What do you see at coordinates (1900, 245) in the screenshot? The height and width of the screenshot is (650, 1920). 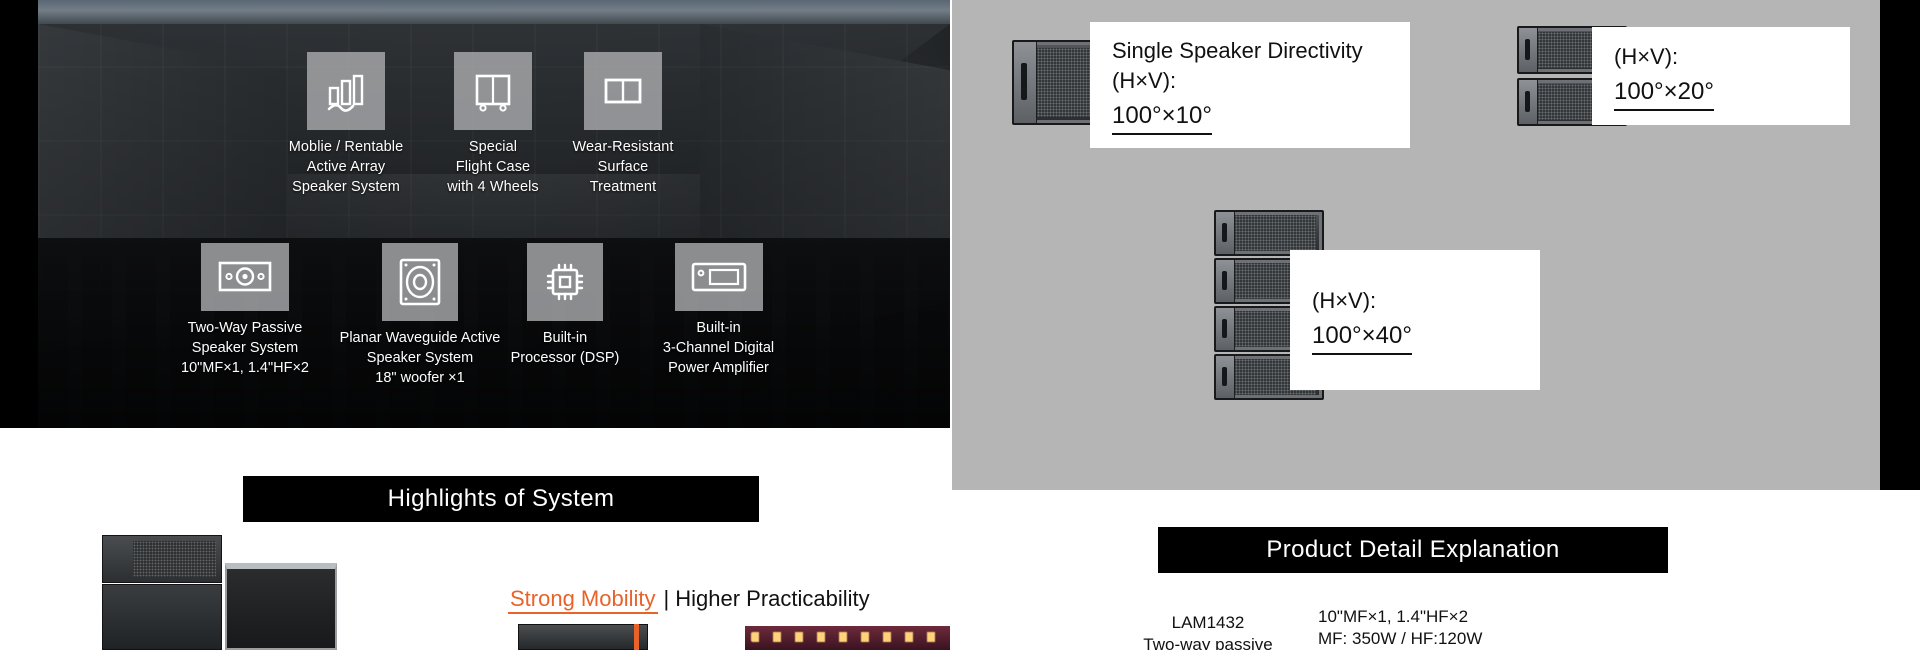 I see `right-black-gutter-top` at bounding box center [1900, 245].